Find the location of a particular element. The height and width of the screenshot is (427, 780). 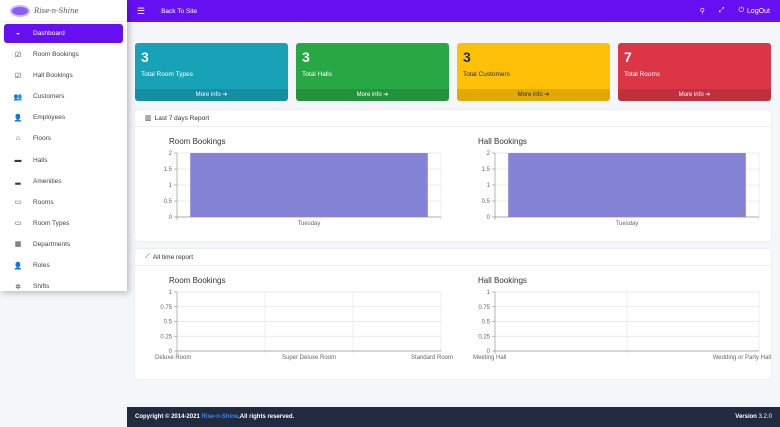

sidebar-item-departments: ▦ Departments is located at coordinates (63, 244).